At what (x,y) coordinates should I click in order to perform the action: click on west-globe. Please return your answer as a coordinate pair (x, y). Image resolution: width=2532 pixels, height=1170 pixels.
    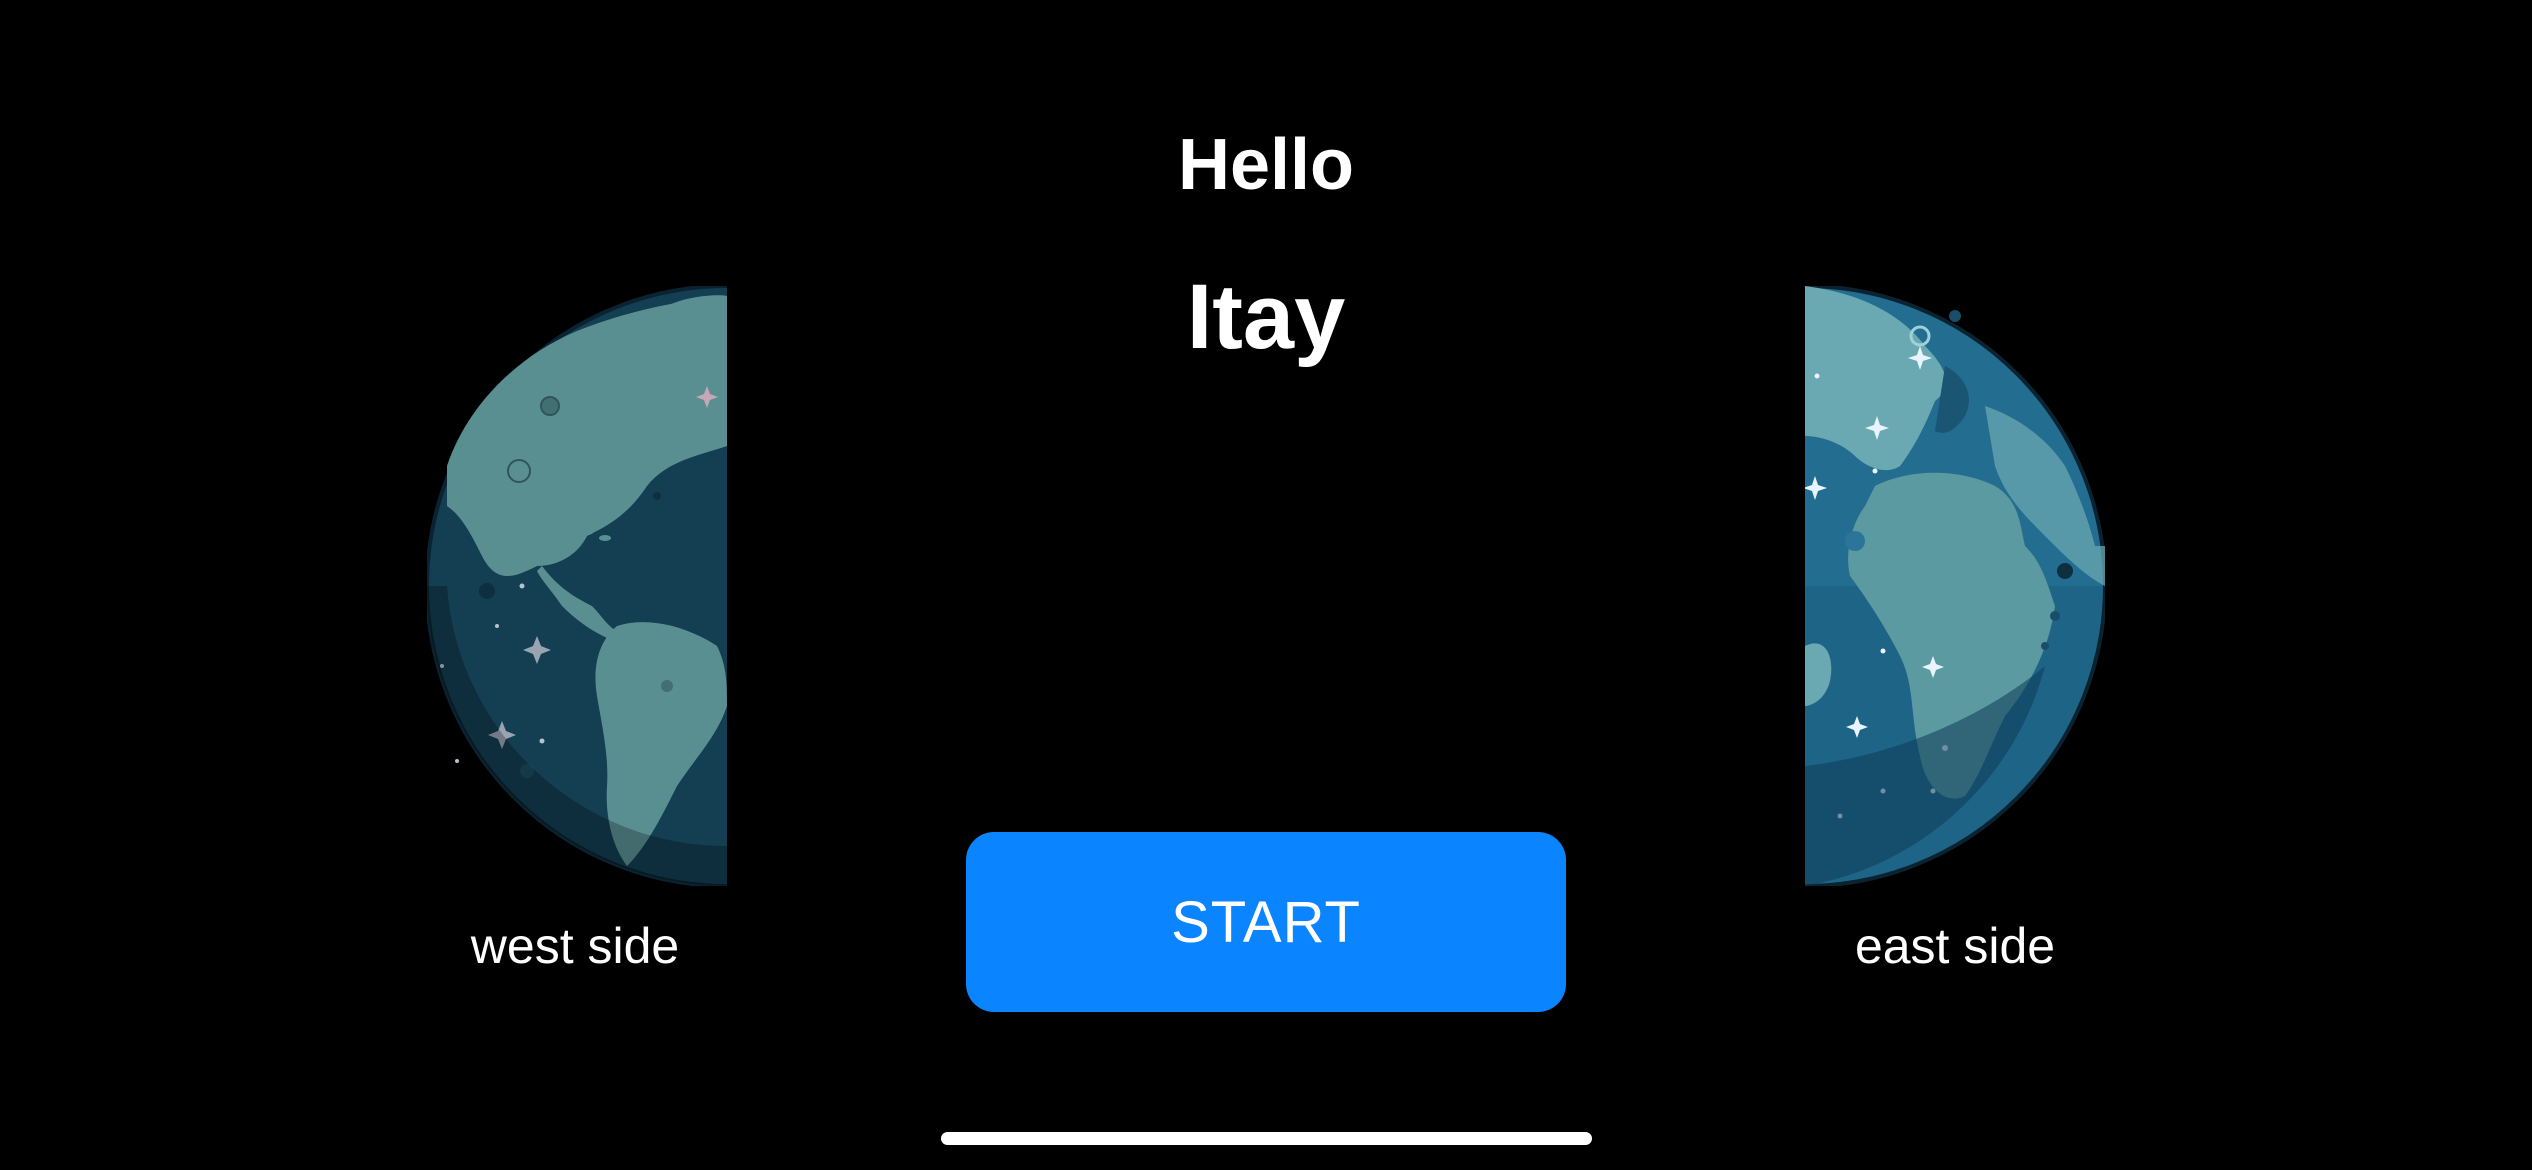
    Looking at the image, I should click on (577, 586).